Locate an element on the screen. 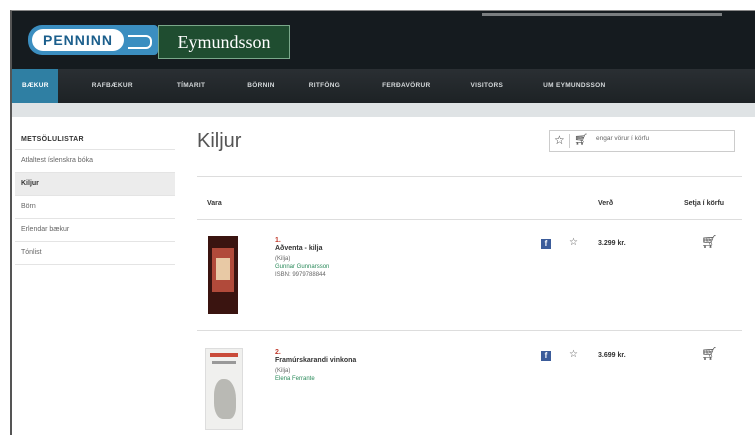 The height and width of the screenshot is (435, 755). penninn-logo-text: PENNINN is located at coordinates (78, 40).